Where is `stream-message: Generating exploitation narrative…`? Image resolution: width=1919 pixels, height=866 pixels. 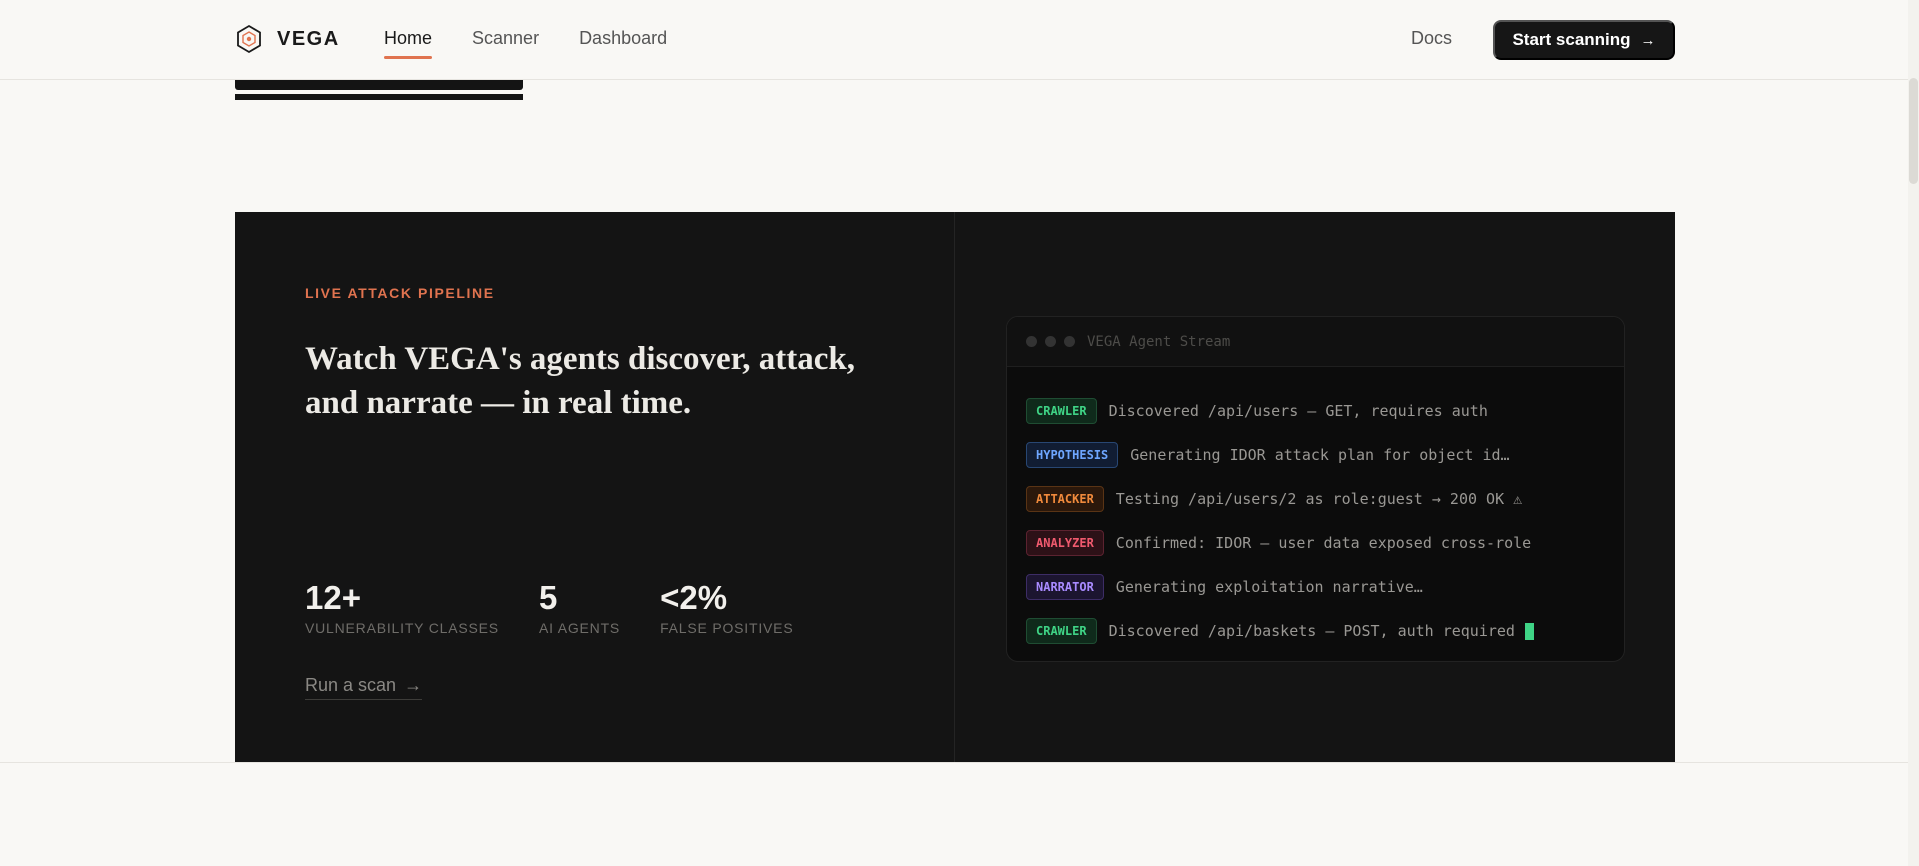 stream-message: Generating exploitation narrative… is located at coordinates (1269, 587).